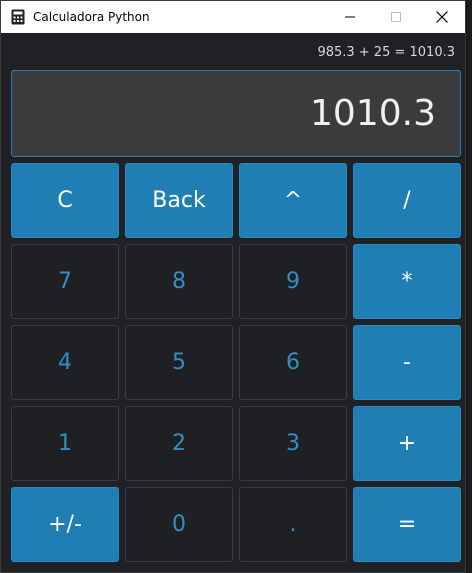  I want to click on equals-button: =, so click(407, 524).